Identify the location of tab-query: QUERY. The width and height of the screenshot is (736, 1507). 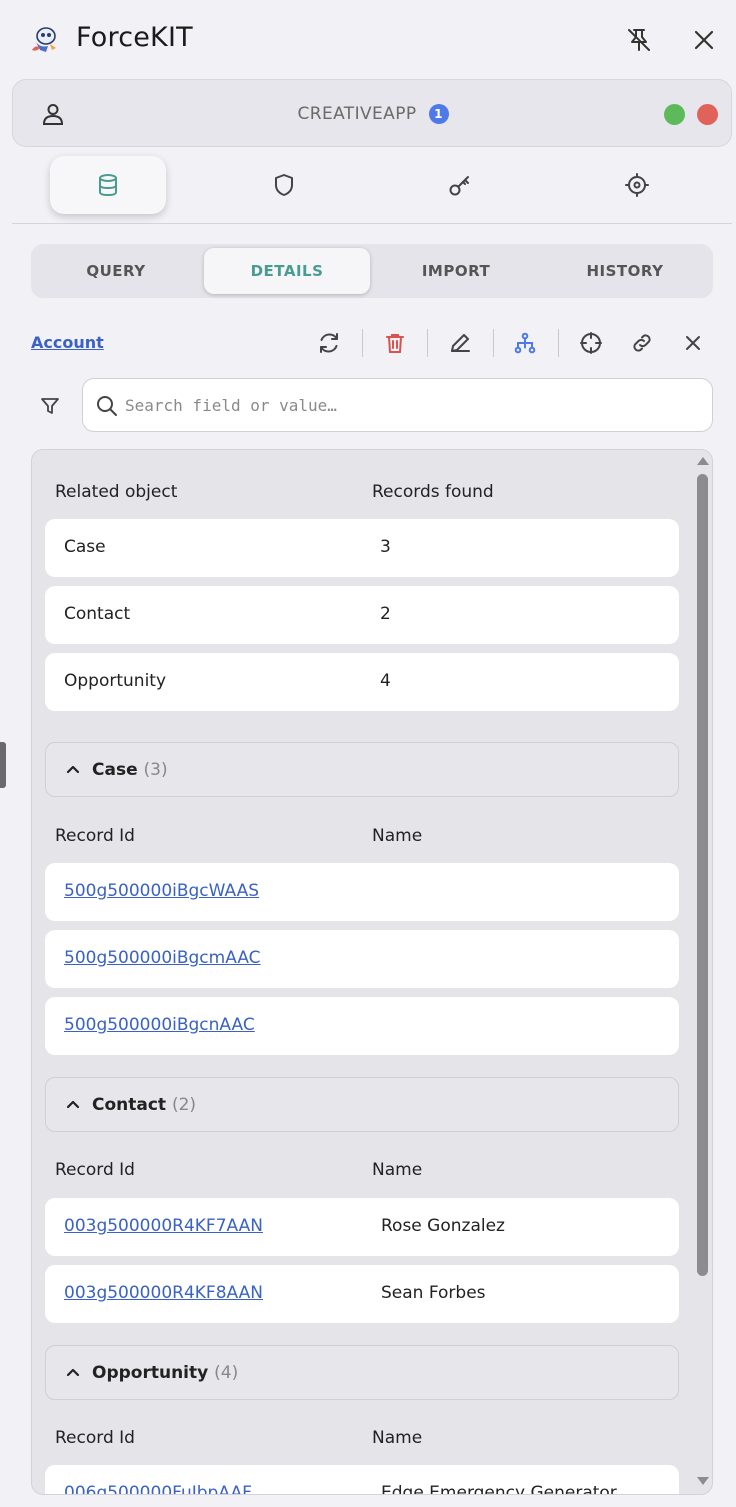
(116, 271).